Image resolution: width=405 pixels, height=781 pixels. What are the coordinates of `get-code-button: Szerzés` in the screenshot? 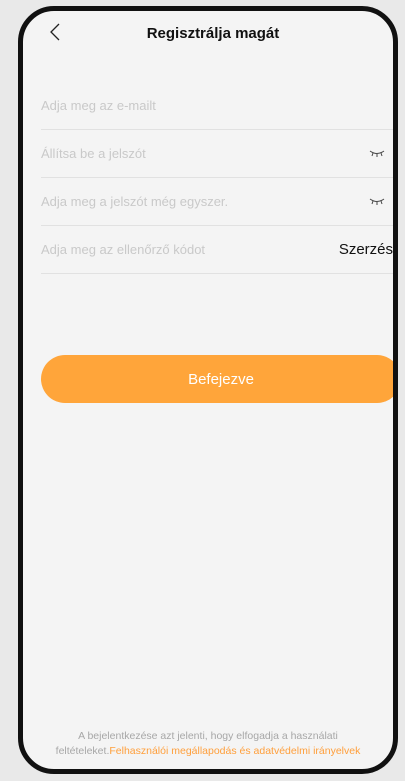 It's located at (366, 249).